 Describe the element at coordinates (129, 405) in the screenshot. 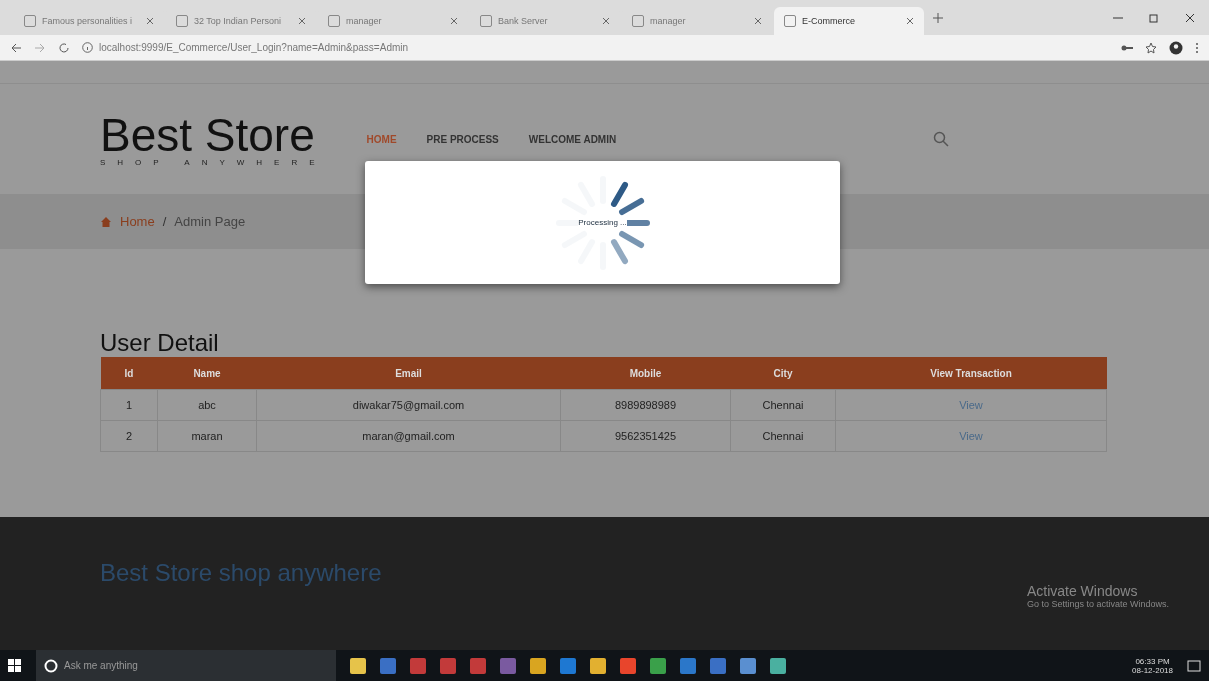

I see `table-cell: 1` at that location.